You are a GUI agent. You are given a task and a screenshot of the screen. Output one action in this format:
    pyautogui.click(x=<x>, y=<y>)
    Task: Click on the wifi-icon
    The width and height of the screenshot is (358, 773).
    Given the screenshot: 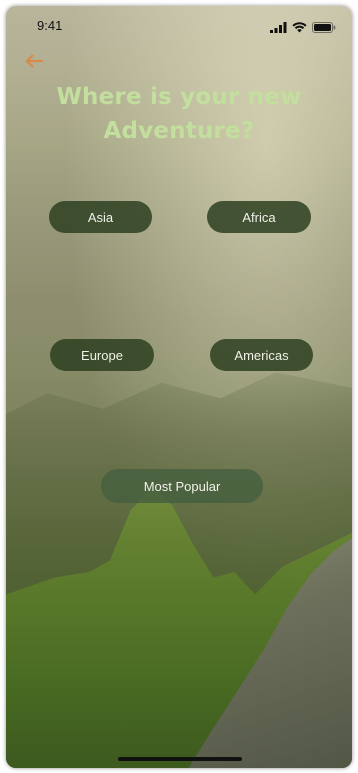 What is the action you would take?
    pyautogui.click(x=299, y=27)
    